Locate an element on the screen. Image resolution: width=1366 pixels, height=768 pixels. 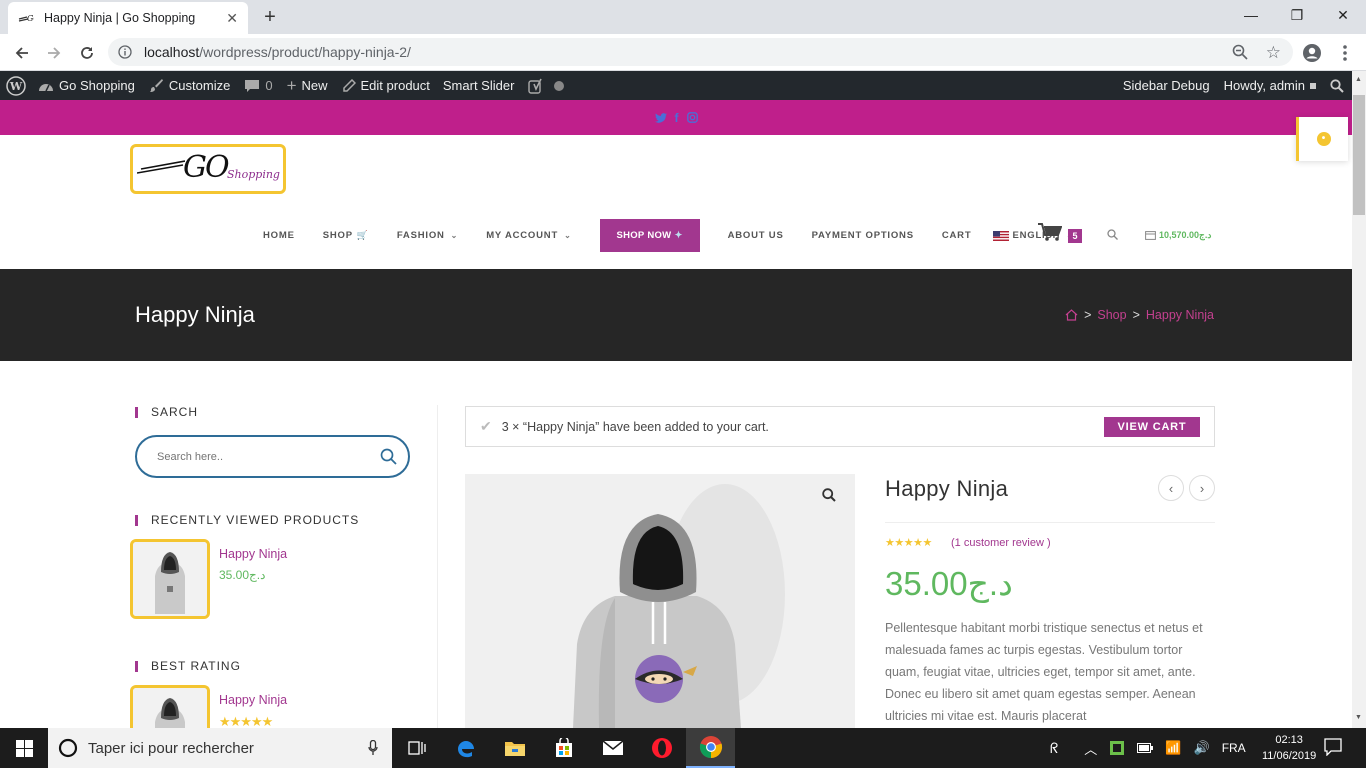
rated-product-name: Happy Ninja is located at coordinates (253, 700).